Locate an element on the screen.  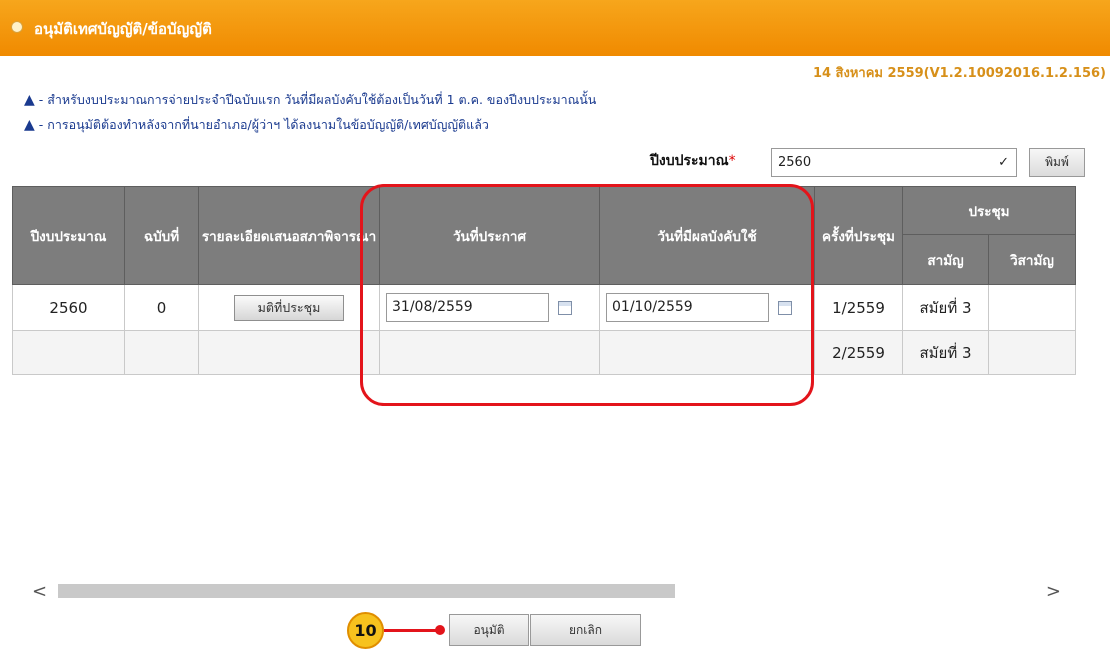
col-fiscal-year: ปีงบประมาณ is located at coordinates (68, 235).